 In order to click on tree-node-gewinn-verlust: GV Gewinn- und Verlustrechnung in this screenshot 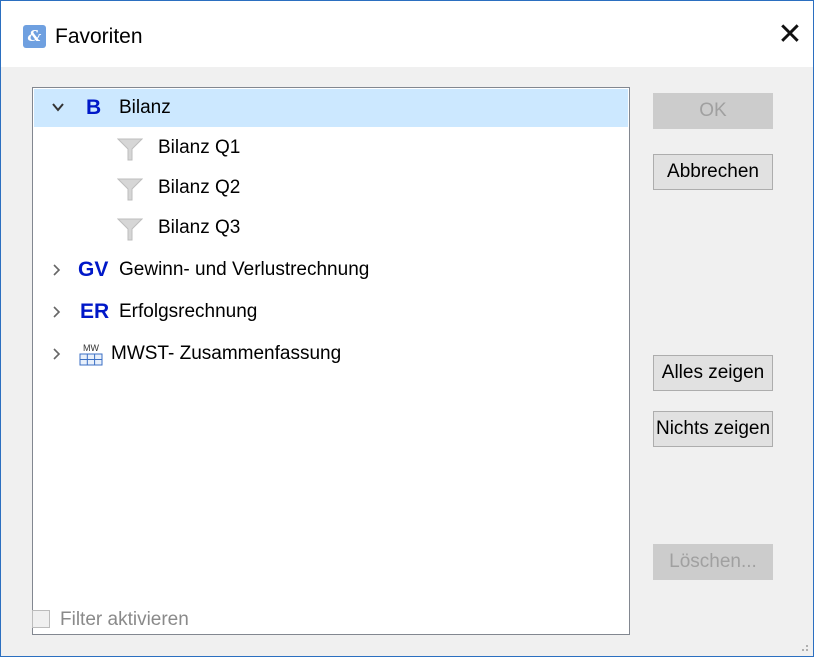, I will do `click(331, 270)`.